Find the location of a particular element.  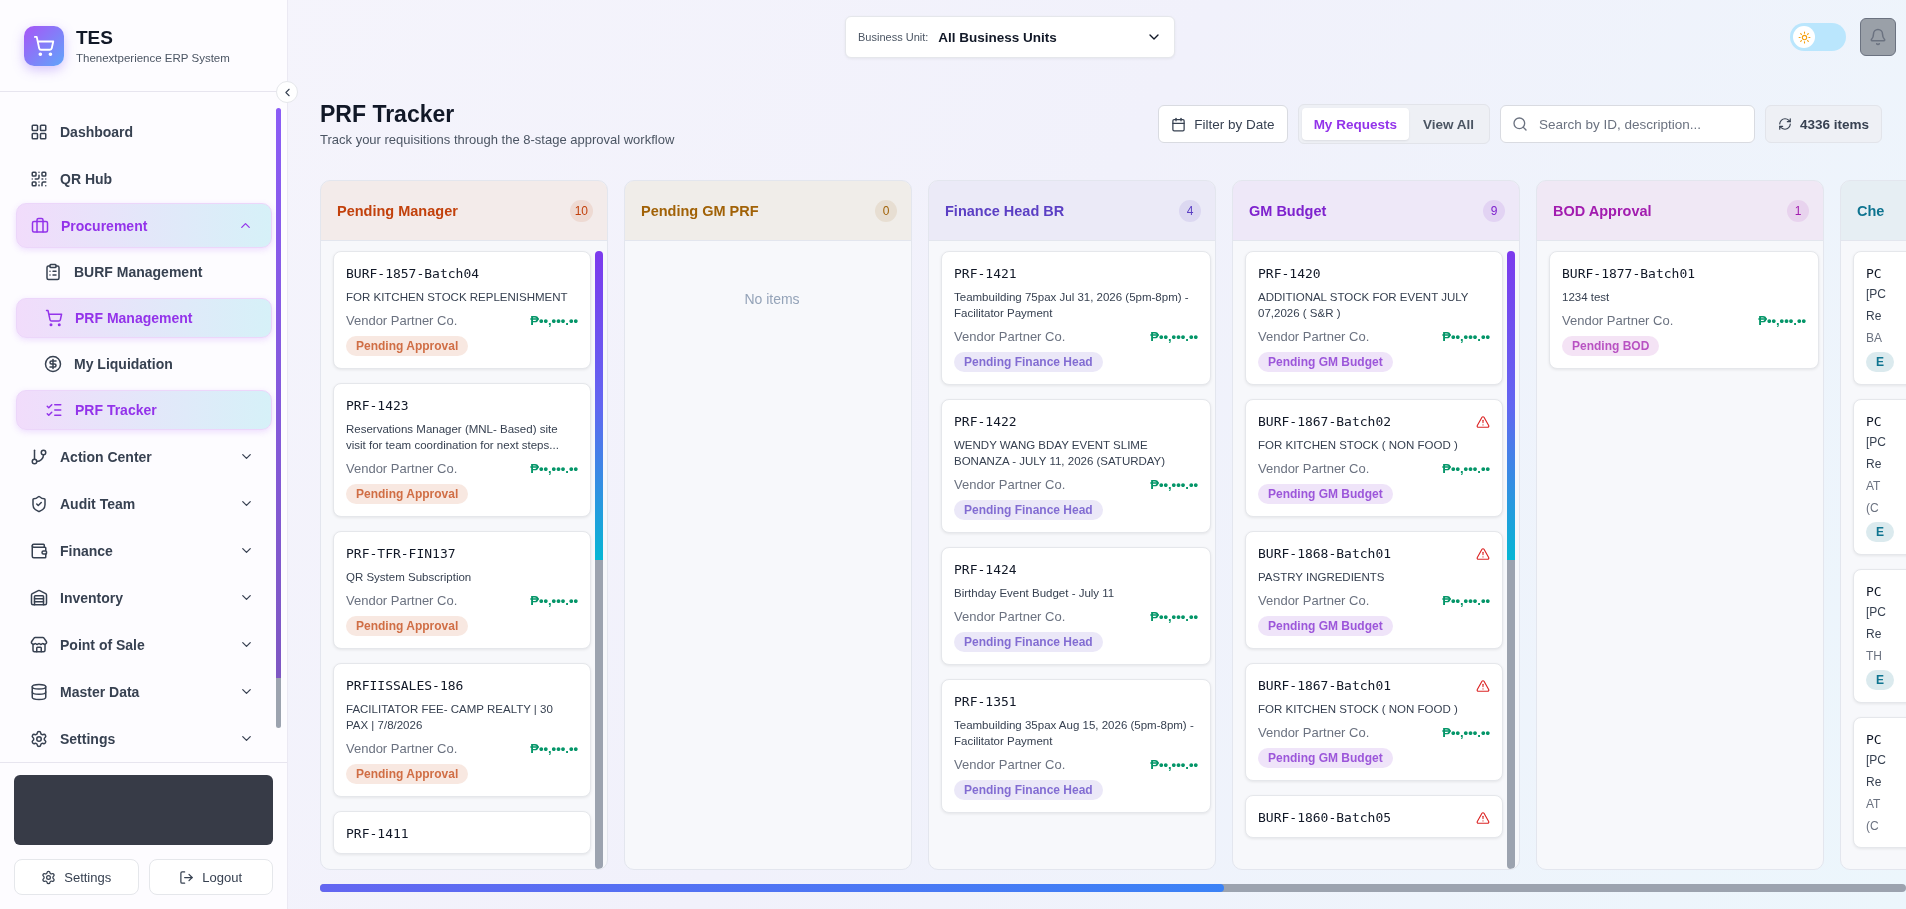

request-card: PRF-1411 is located at coordinates (462, 832).